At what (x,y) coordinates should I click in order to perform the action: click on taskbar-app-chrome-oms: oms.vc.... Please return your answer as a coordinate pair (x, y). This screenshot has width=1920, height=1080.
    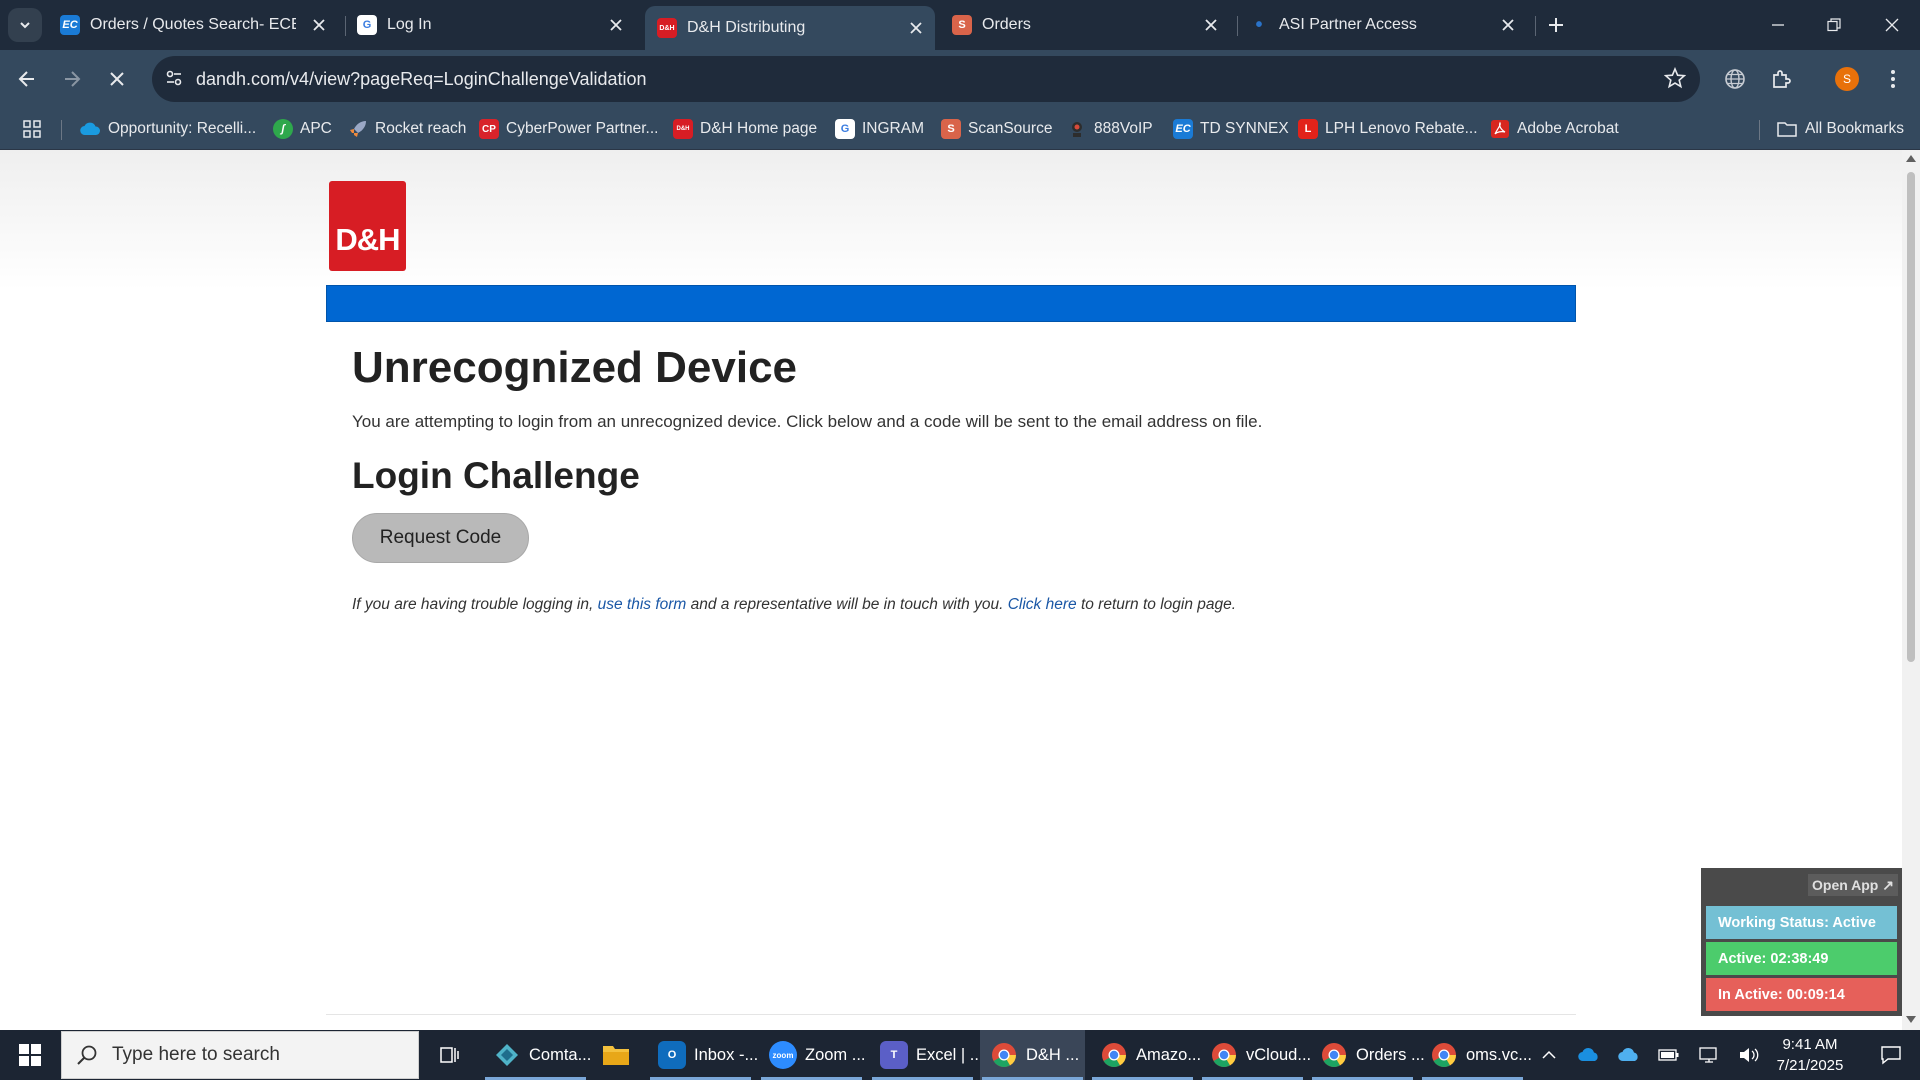
    Looking at the image, I should click on (1476, 1055).